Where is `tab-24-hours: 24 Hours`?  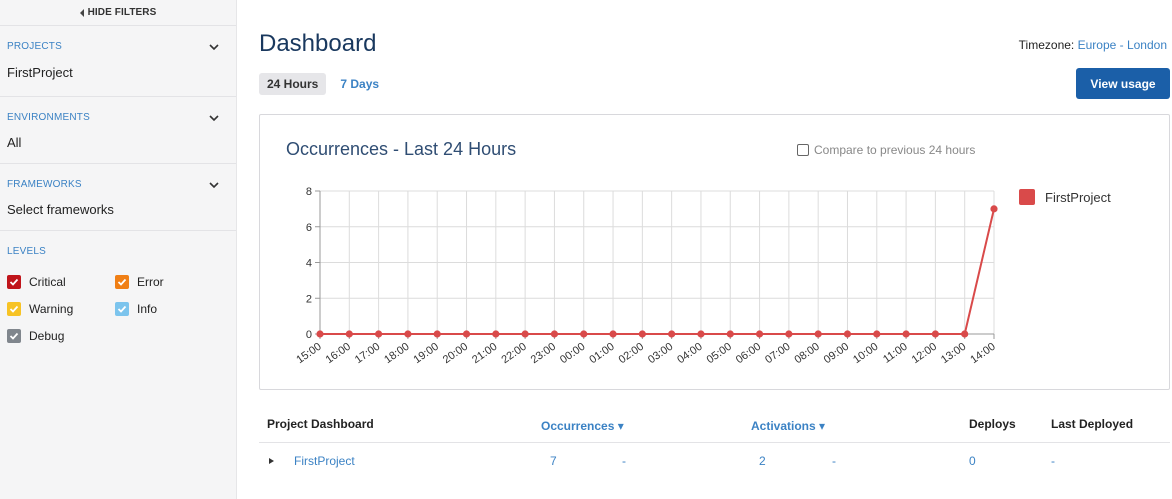 tab-24-hours: 24 Hours is located at coordinates (293, 84).